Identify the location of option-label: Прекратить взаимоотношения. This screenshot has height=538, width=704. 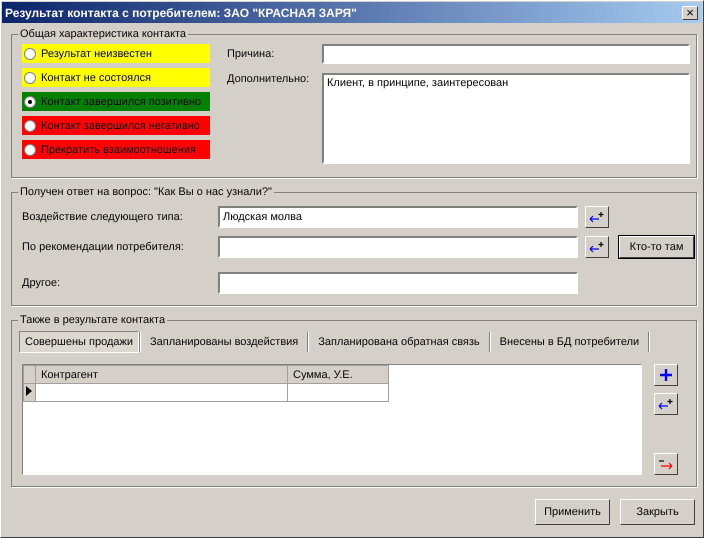
(118, 150).